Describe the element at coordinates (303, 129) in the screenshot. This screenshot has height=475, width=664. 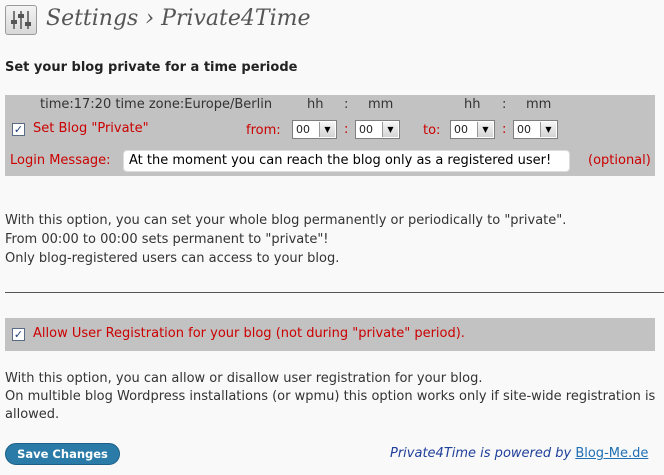
I see `from-hour-value: 00` at that location.